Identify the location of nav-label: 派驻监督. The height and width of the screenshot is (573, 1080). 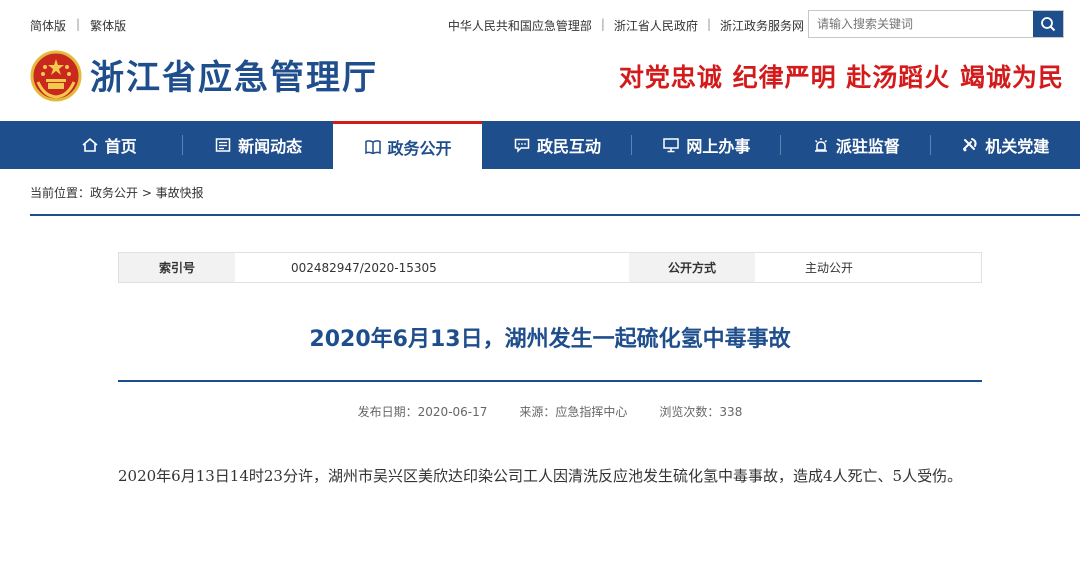
(867, 146).